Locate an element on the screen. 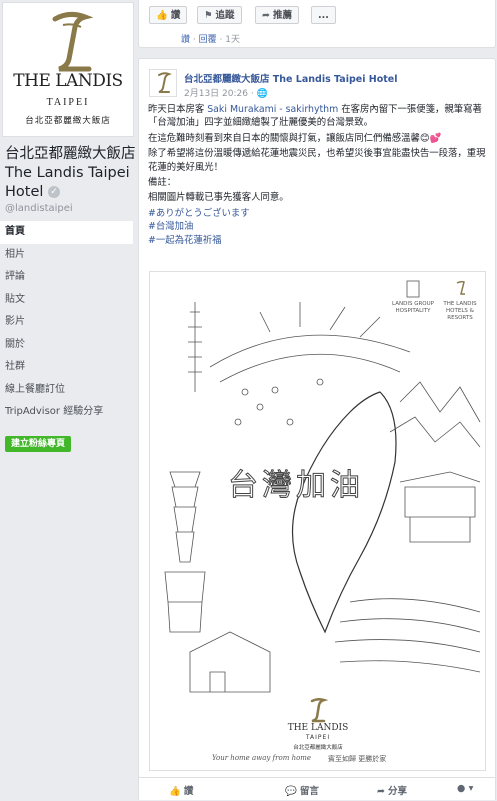 This screenshot has height=801, width=497. nav-item-community: 社群 is located at coordinates (66, 367).